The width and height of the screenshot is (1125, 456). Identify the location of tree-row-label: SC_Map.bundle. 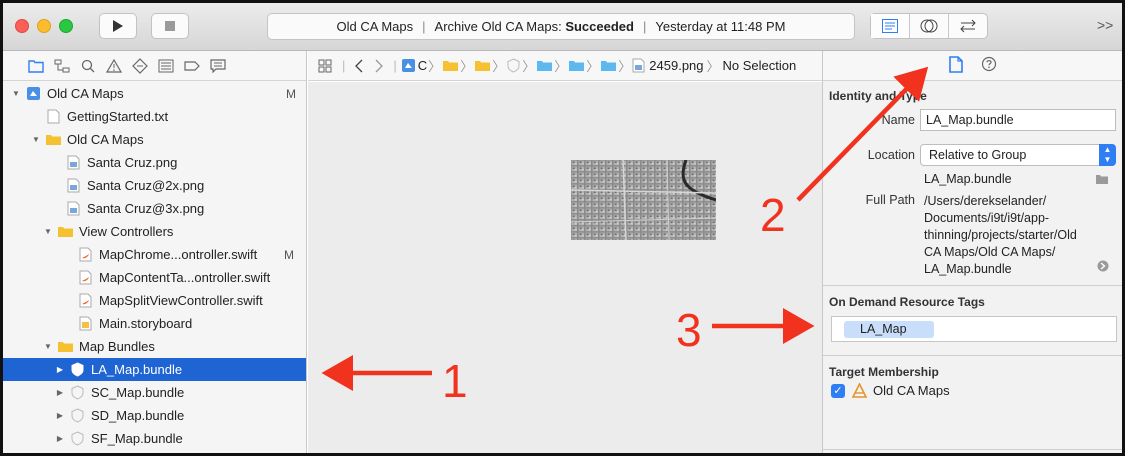
(138, 392).